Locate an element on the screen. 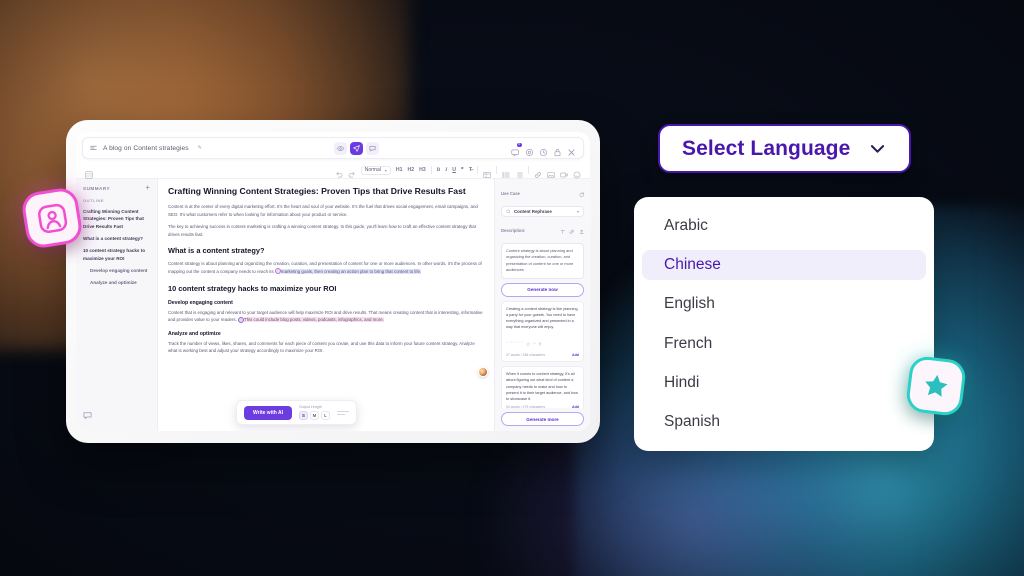  write-with-ai-toolbar: Write with AI Output Length S M L is located at coordinates (296, 412).